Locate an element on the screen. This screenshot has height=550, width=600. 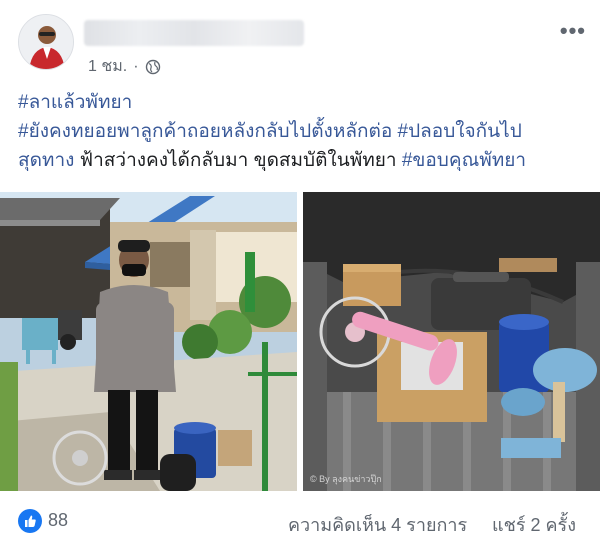
reaction-count: 88 is located at coordinates (58, 520).